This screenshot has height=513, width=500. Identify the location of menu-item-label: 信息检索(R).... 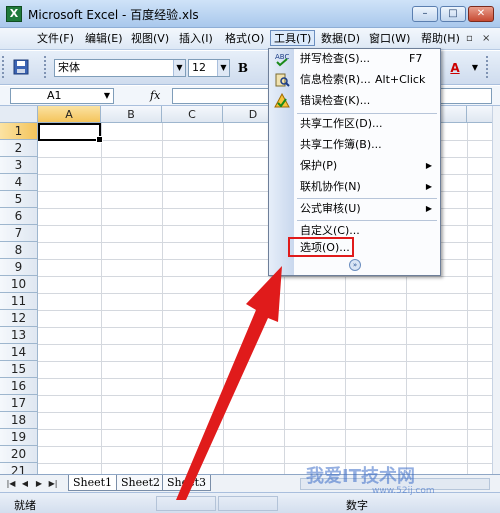
(335, 79).